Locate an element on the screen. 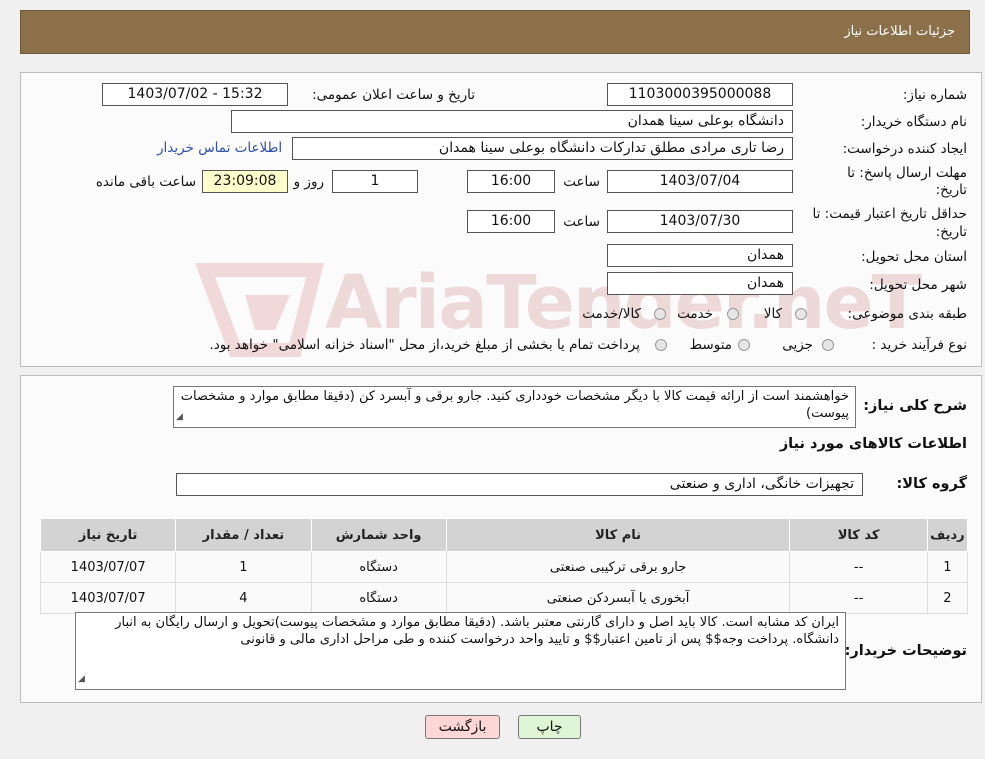 The image size is (985, 759). process-type-label: نوع فرآیند خرید : is located at coordinates (919, 345).